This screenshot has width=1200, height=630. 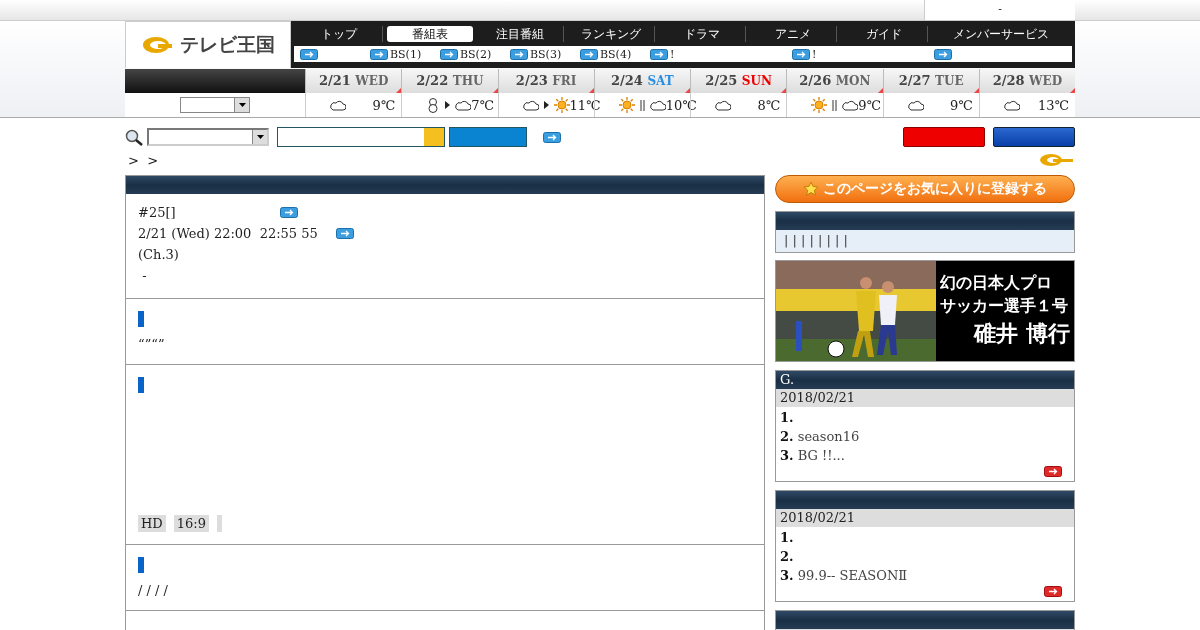 I want to click on nav-tab: アニメ, so click(x=794, y=34).